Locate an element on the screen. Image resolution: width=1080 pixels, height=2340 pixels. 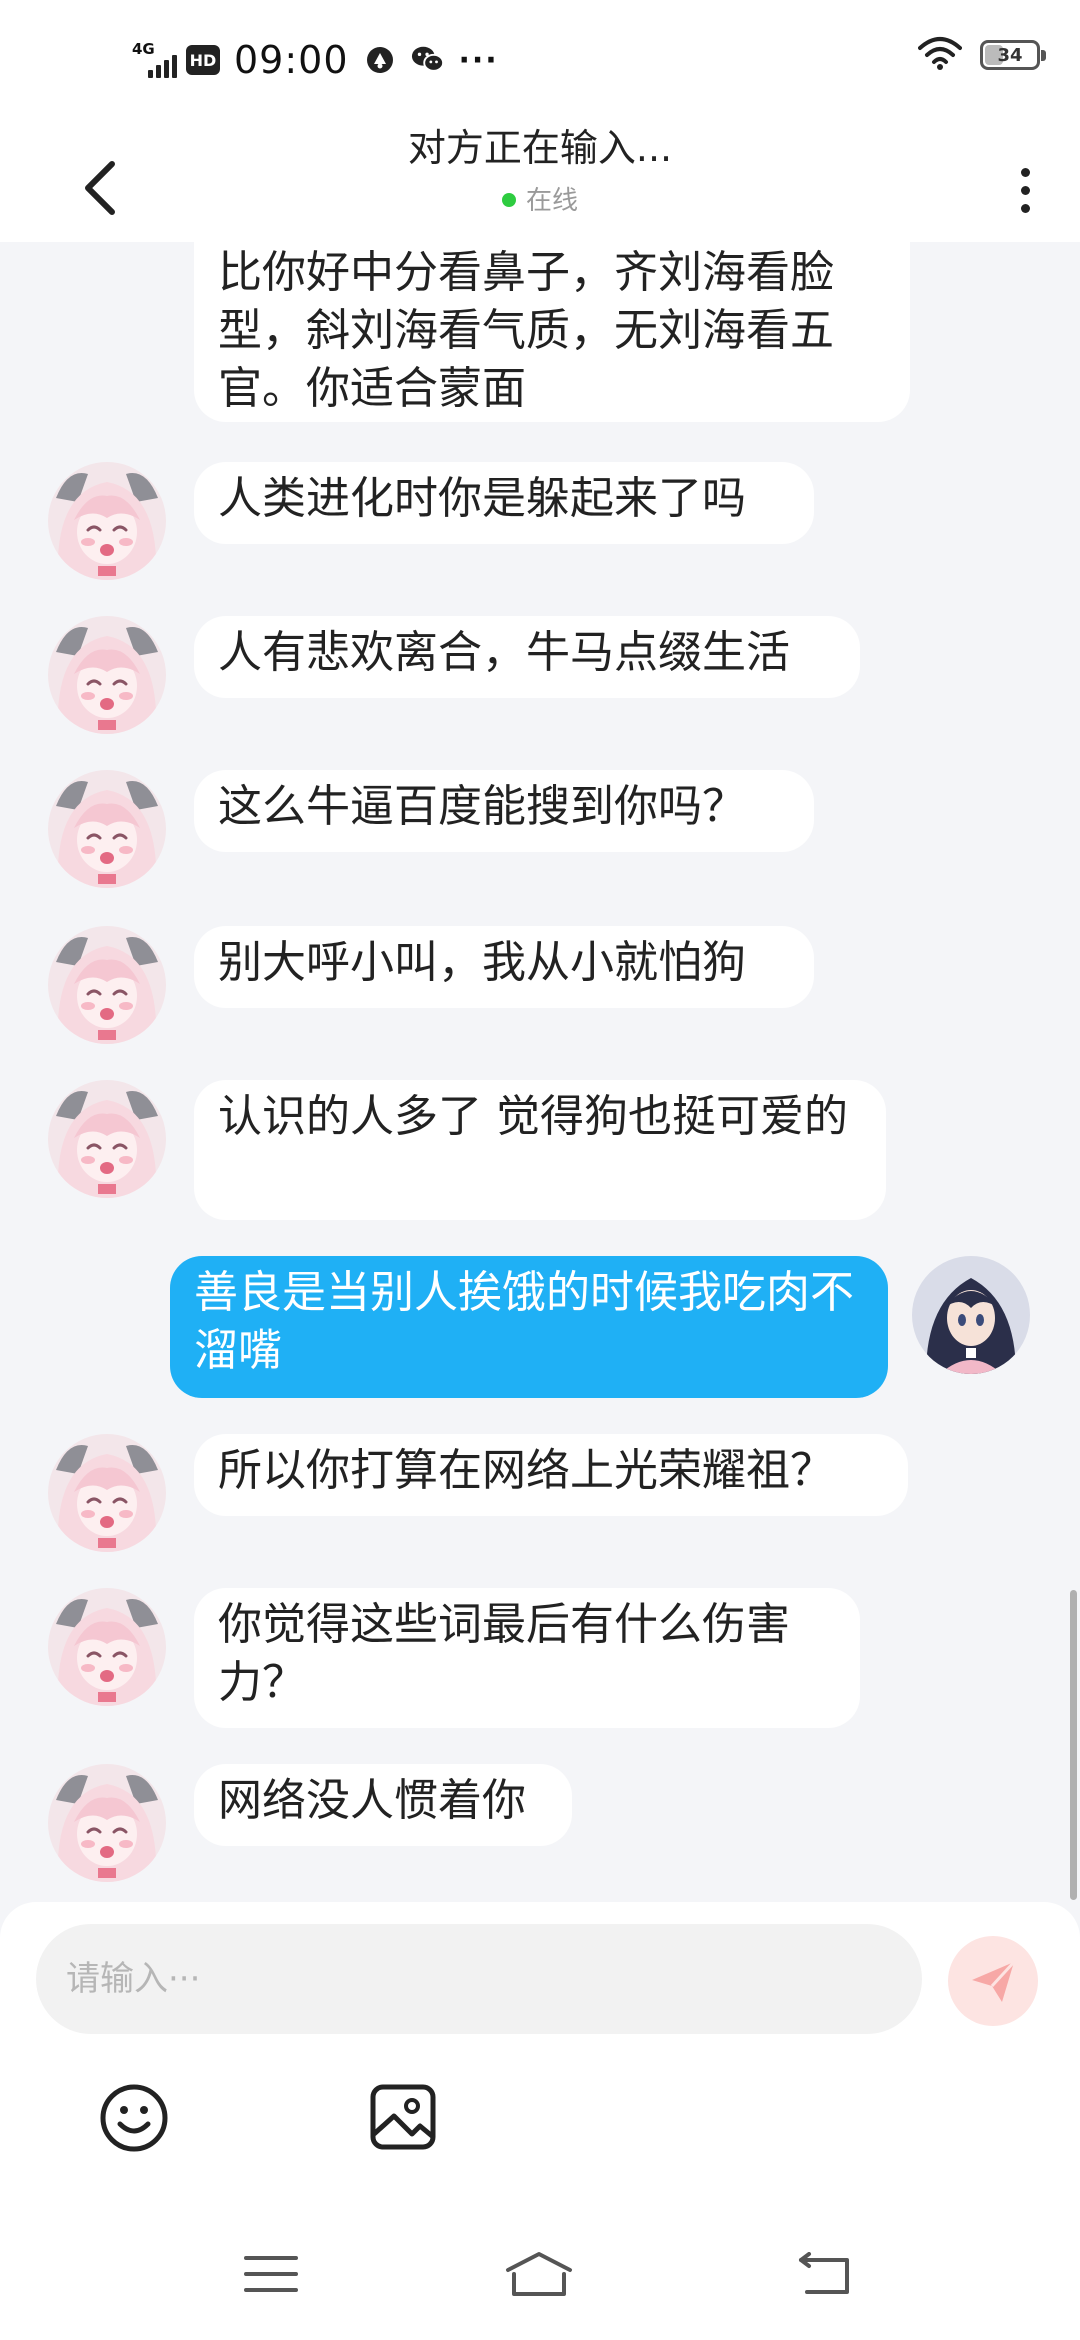
message-bubble: 人类进化时你是躲起来了吗 is located at coordinates (504, 503).